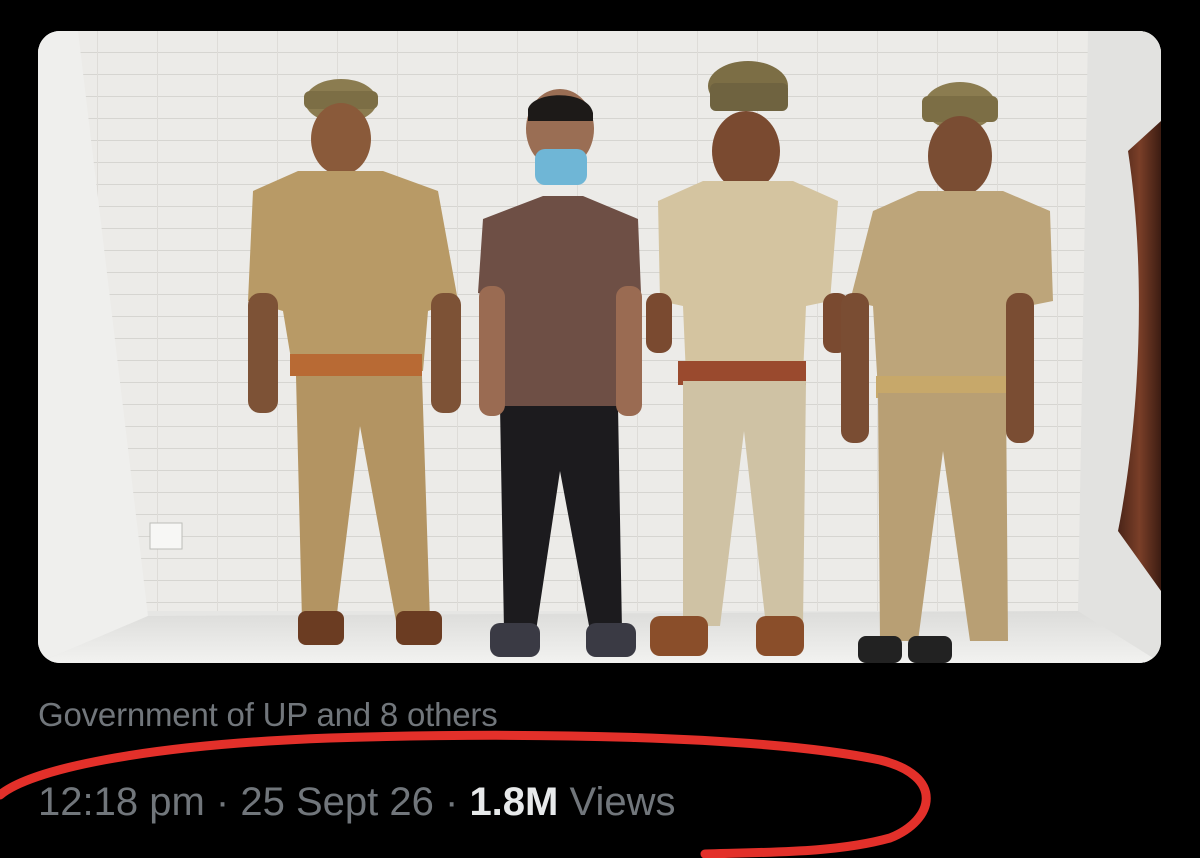  What do you see at coordinates (514, 802) in the screenshot?
I see `views-count: 1.8M` at bounding box center [514, 802].